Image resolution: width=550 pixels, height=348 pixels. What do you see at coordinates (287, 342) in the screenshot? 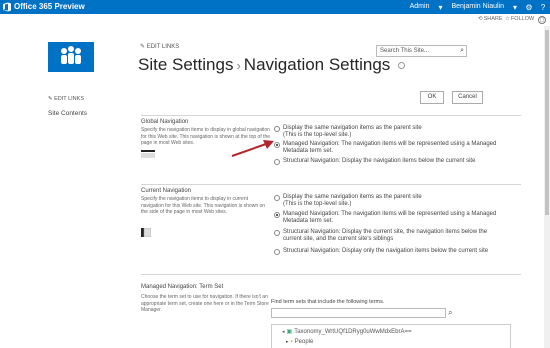
I see `expand-icon: ▸` at bounding box center [287, 342].